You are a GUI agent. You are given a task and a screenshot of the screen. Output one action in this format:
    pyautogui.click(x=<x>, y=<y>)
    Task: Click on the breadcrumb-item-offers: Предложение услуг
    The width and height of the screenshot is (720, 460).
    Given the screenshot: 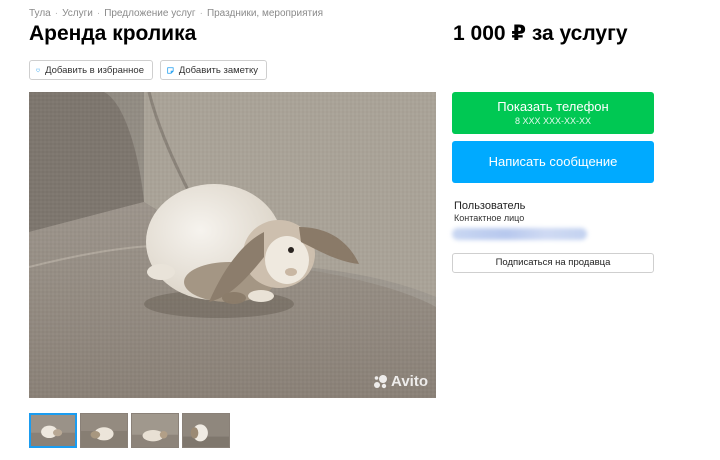 What is the action you would take?
    pyautogui.click(x=149, y=13)
    